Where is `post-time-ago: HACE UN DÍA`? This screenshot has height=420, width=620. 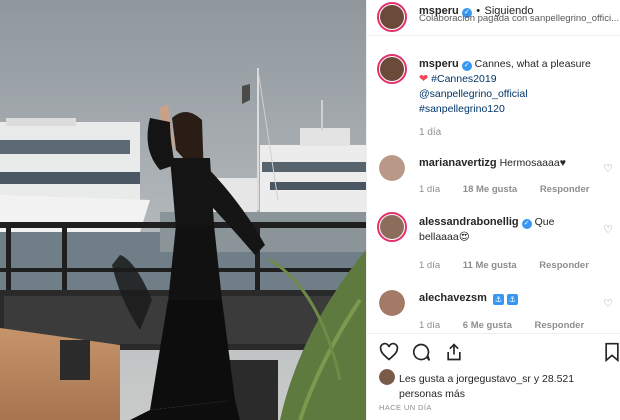
post-time-ago: HACE UN DÍA is located at coordinates (405, 407).